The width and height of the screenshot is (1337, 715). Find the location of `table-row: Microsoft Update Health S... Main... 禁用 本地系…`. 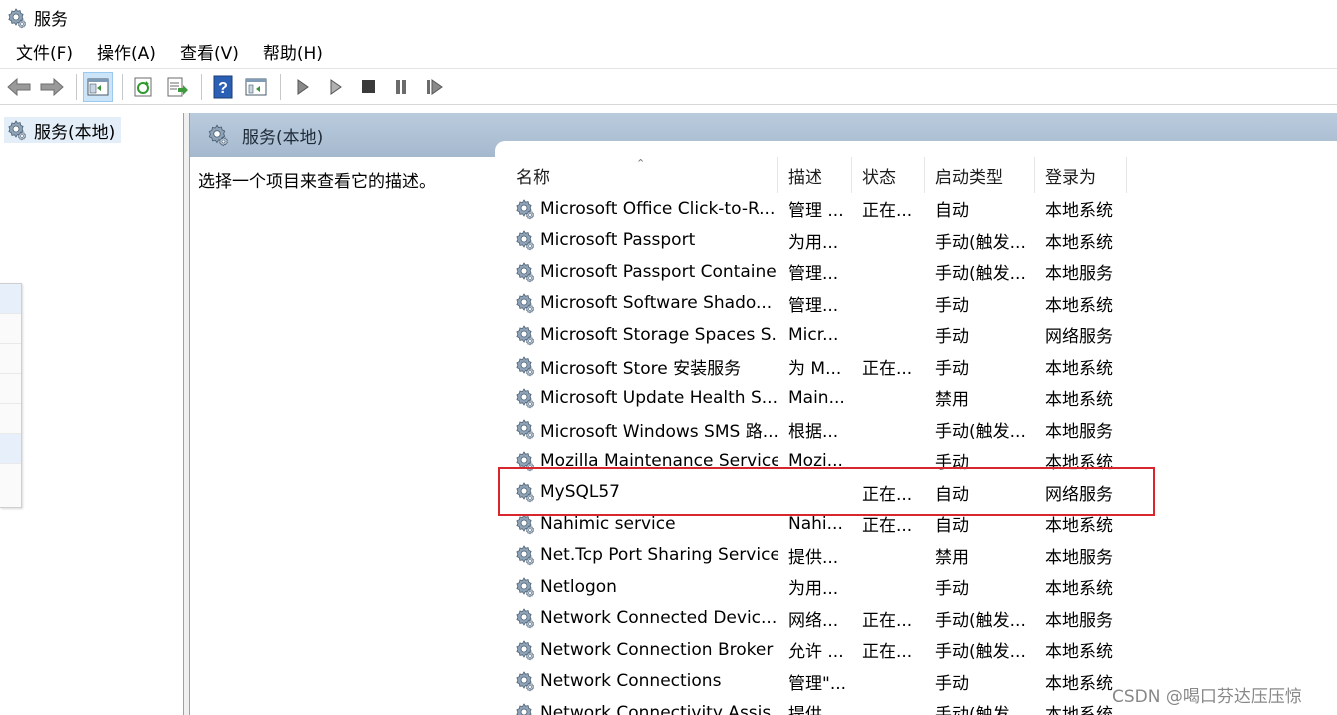

table-row: Microsoft Update Health S... Main... 禁用 本地系… is located at coordinates (816, 398).